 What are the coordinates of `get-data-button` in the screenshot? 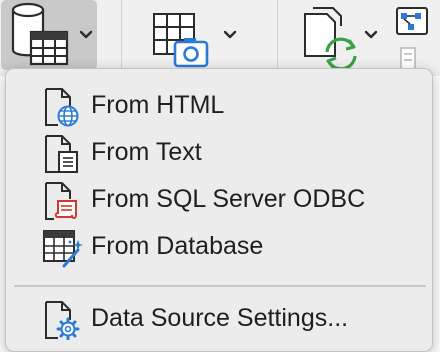 It's located at (49, 35).